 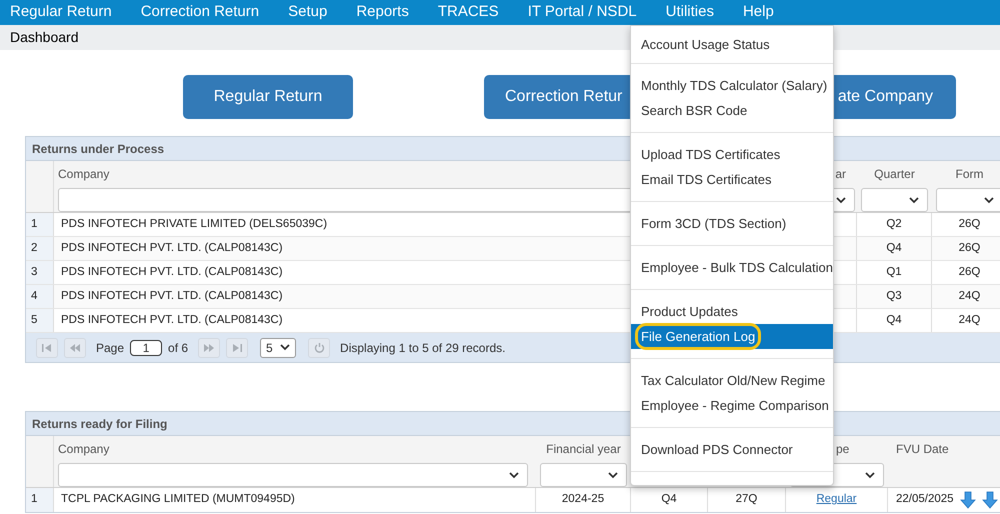 What do you see at coordinates (894, 296) in the screenshot?
I see `table-cell: Q3` at bounding box center [894, 296].